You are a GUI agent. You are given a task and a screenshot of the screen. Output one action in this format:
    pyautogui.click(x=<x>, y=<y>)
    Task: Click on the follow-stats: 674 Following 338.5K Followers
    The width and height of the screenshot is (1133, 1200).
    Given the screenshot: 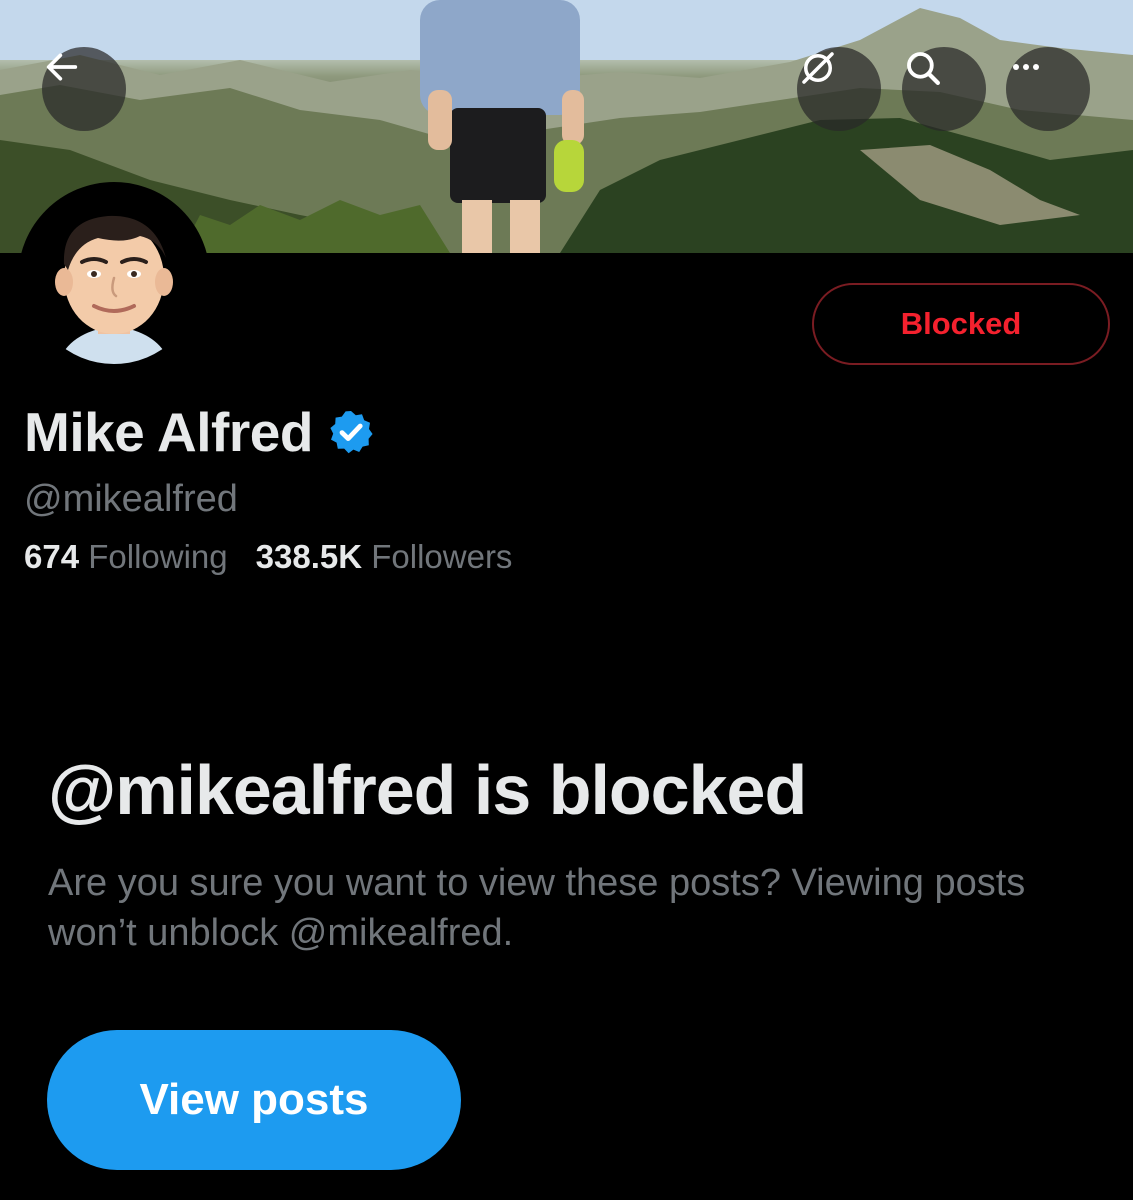 What is the action you would take?
    pyautogui.click(x=268, y=557)
    